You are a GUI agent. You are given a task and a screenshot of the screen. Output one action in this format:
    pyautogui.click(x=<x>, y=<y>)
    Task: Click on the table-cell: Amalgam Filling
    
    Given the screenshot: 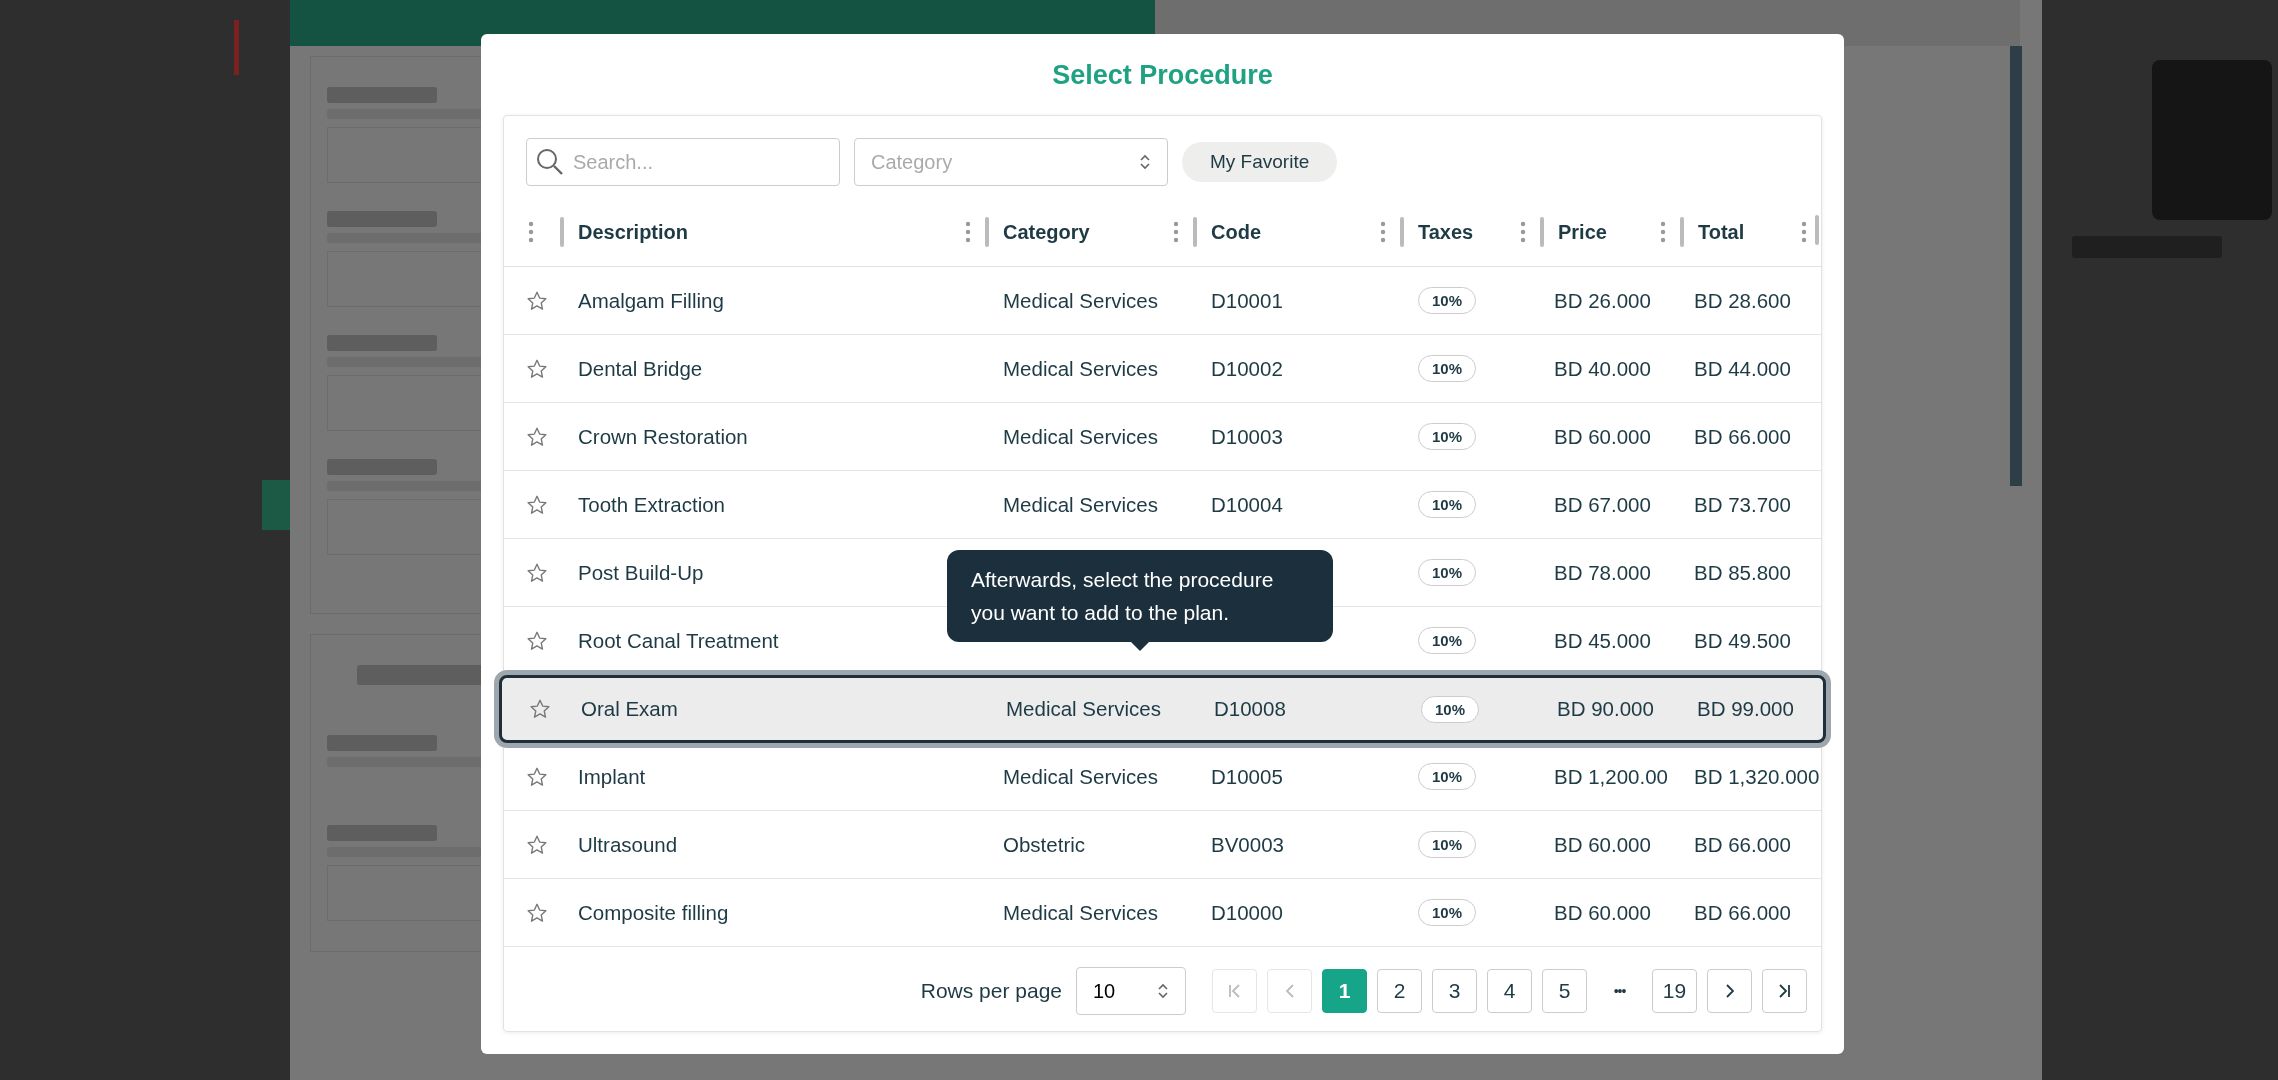 What is the action you would take?
    pyautogui.click(x=651, y=300)
    